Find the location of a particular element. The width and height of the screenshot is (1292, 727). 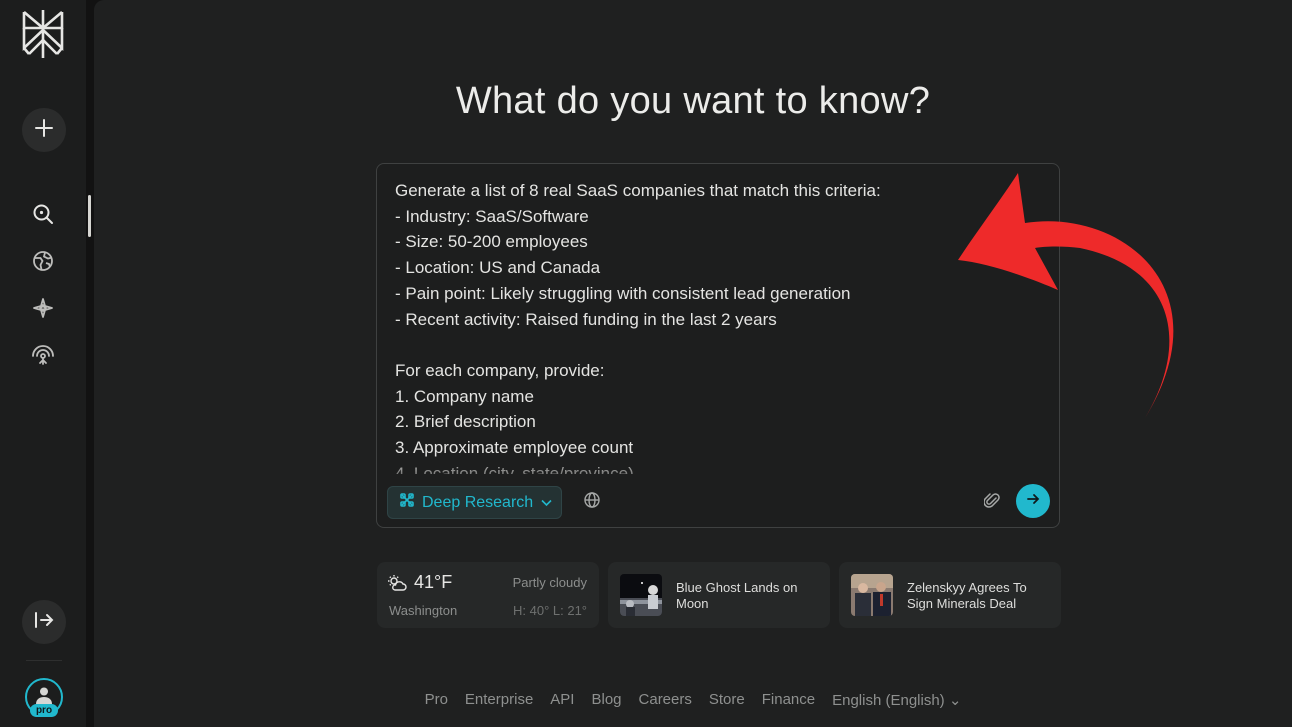

sidebar-item-home is located at coordinates (43, 216).